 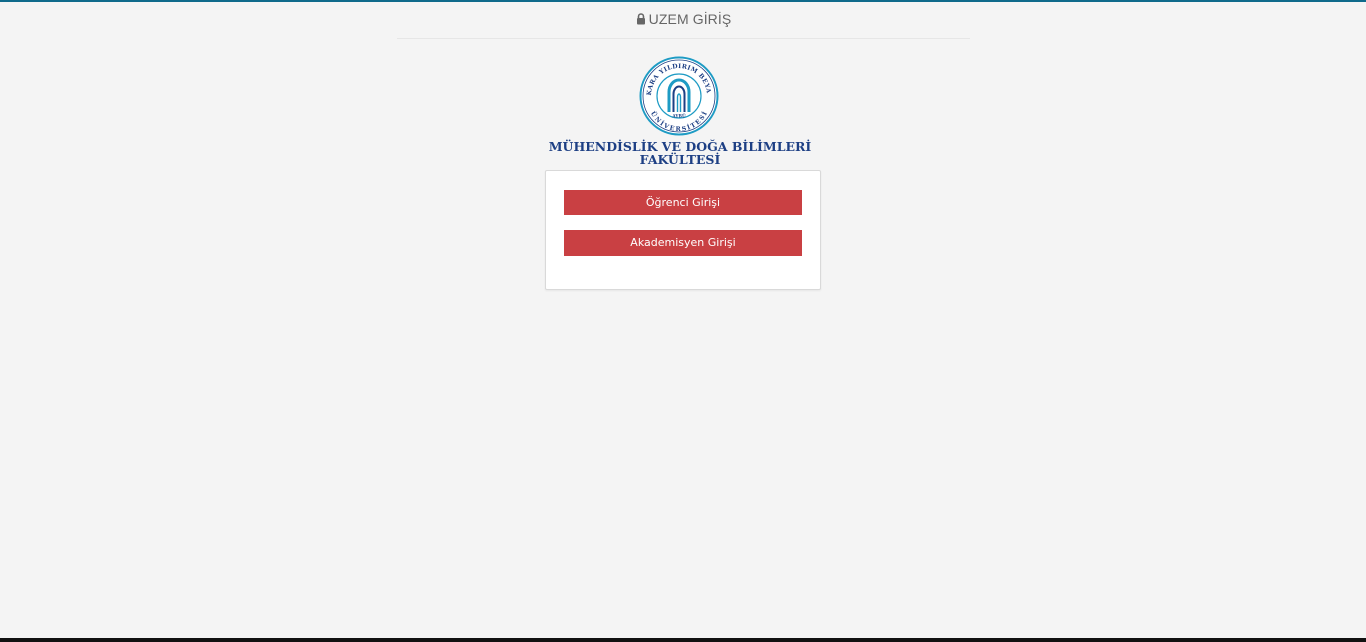 I want to click on faculty-name-line2: FAKÜLTESİ, so click(x=680, y=159).